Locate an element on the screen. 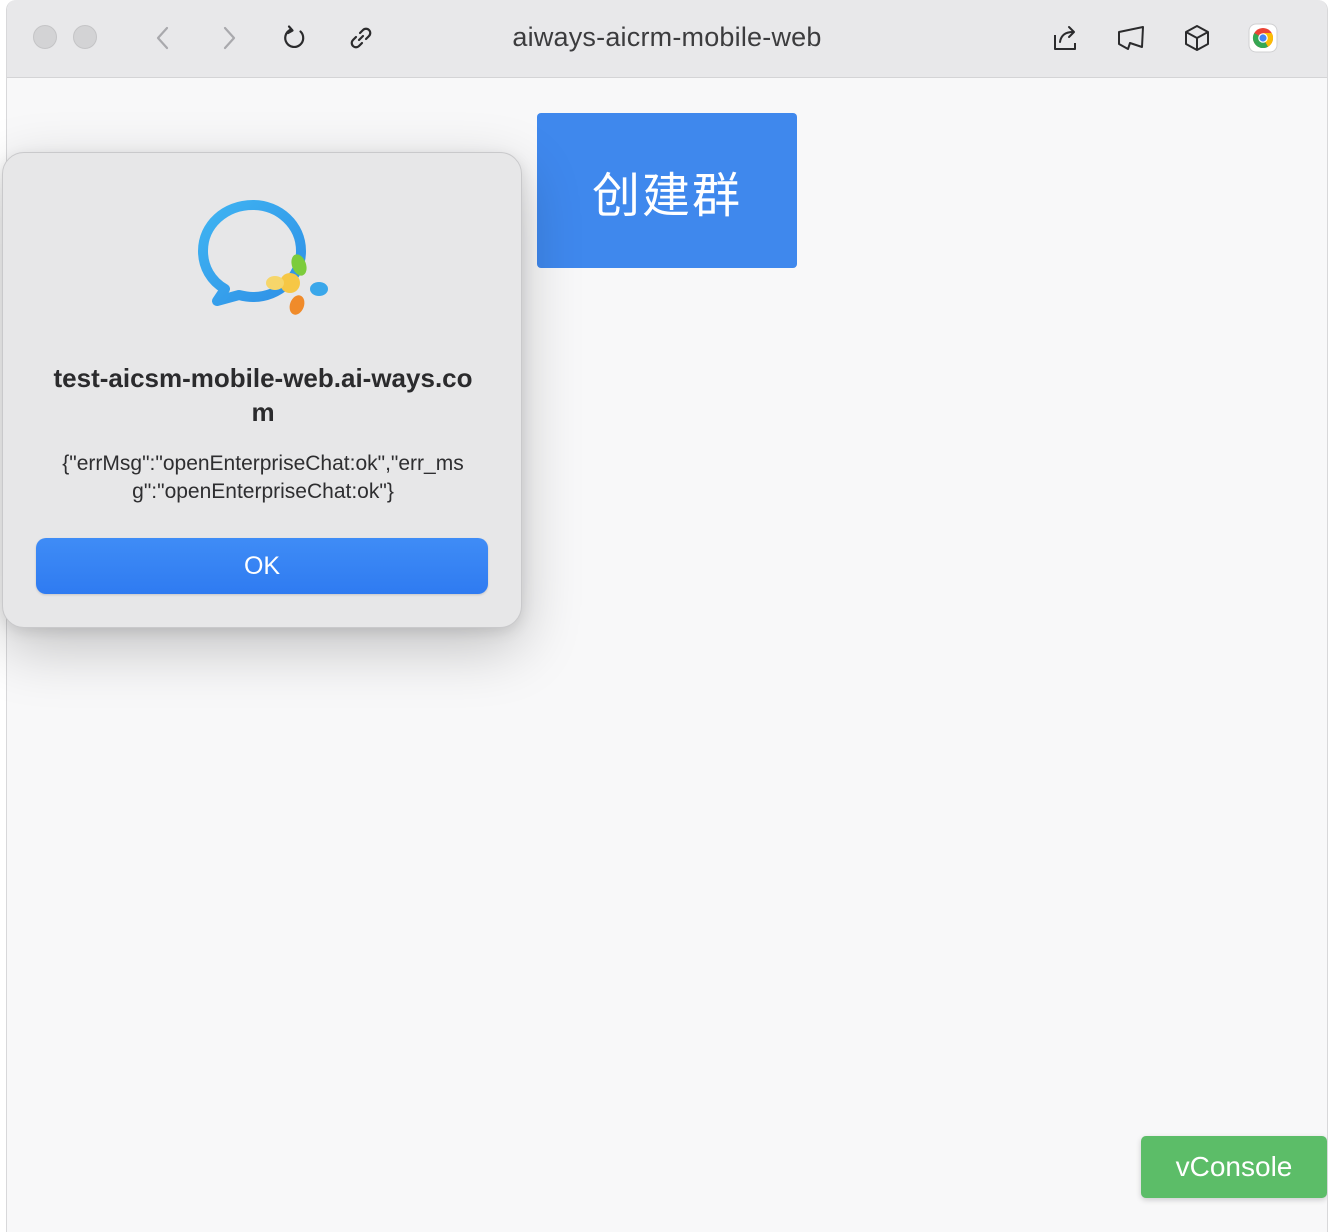 The width and height of the screenshot is (1328, 1232). close-dot is located at coordinates (45, 37).